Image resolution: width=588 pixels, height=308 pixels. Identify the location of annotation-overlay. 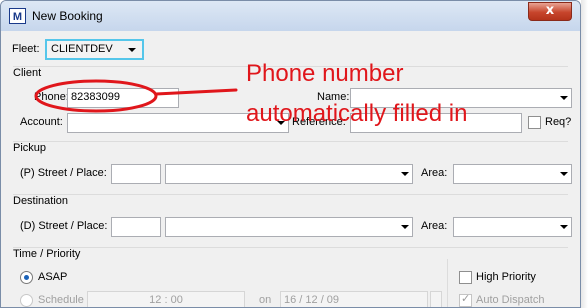
(136, 96).